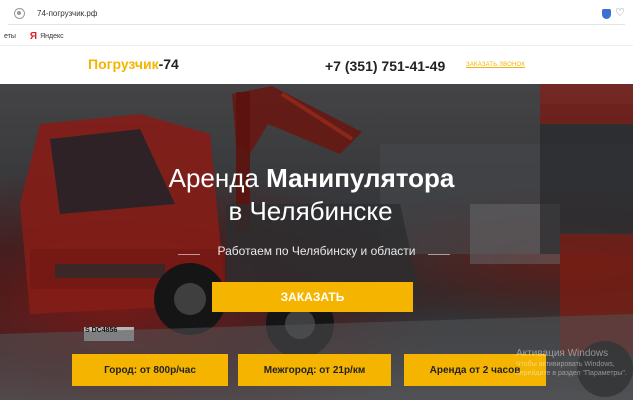 The image size is (633, 400). I want to click on site-logo: Погрузчик-74, so click(133, 64).